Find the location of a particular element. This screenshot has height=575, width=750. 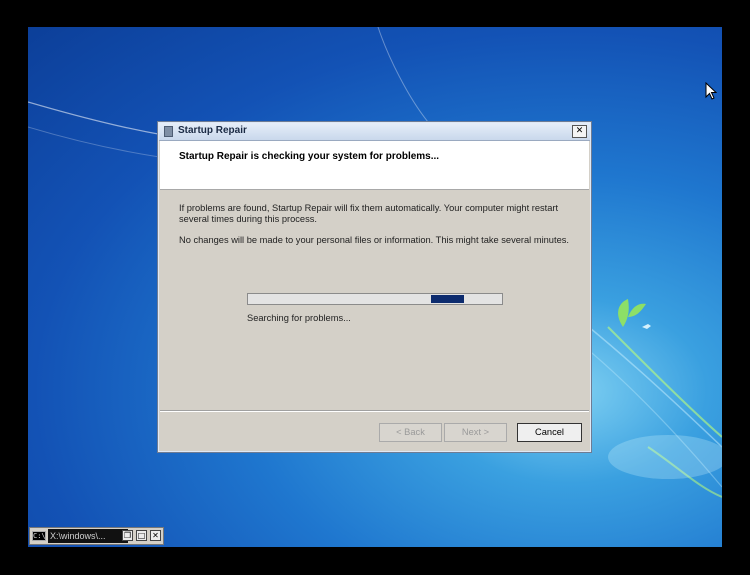

maximize-button: □ is located at coordinates (141, 535).